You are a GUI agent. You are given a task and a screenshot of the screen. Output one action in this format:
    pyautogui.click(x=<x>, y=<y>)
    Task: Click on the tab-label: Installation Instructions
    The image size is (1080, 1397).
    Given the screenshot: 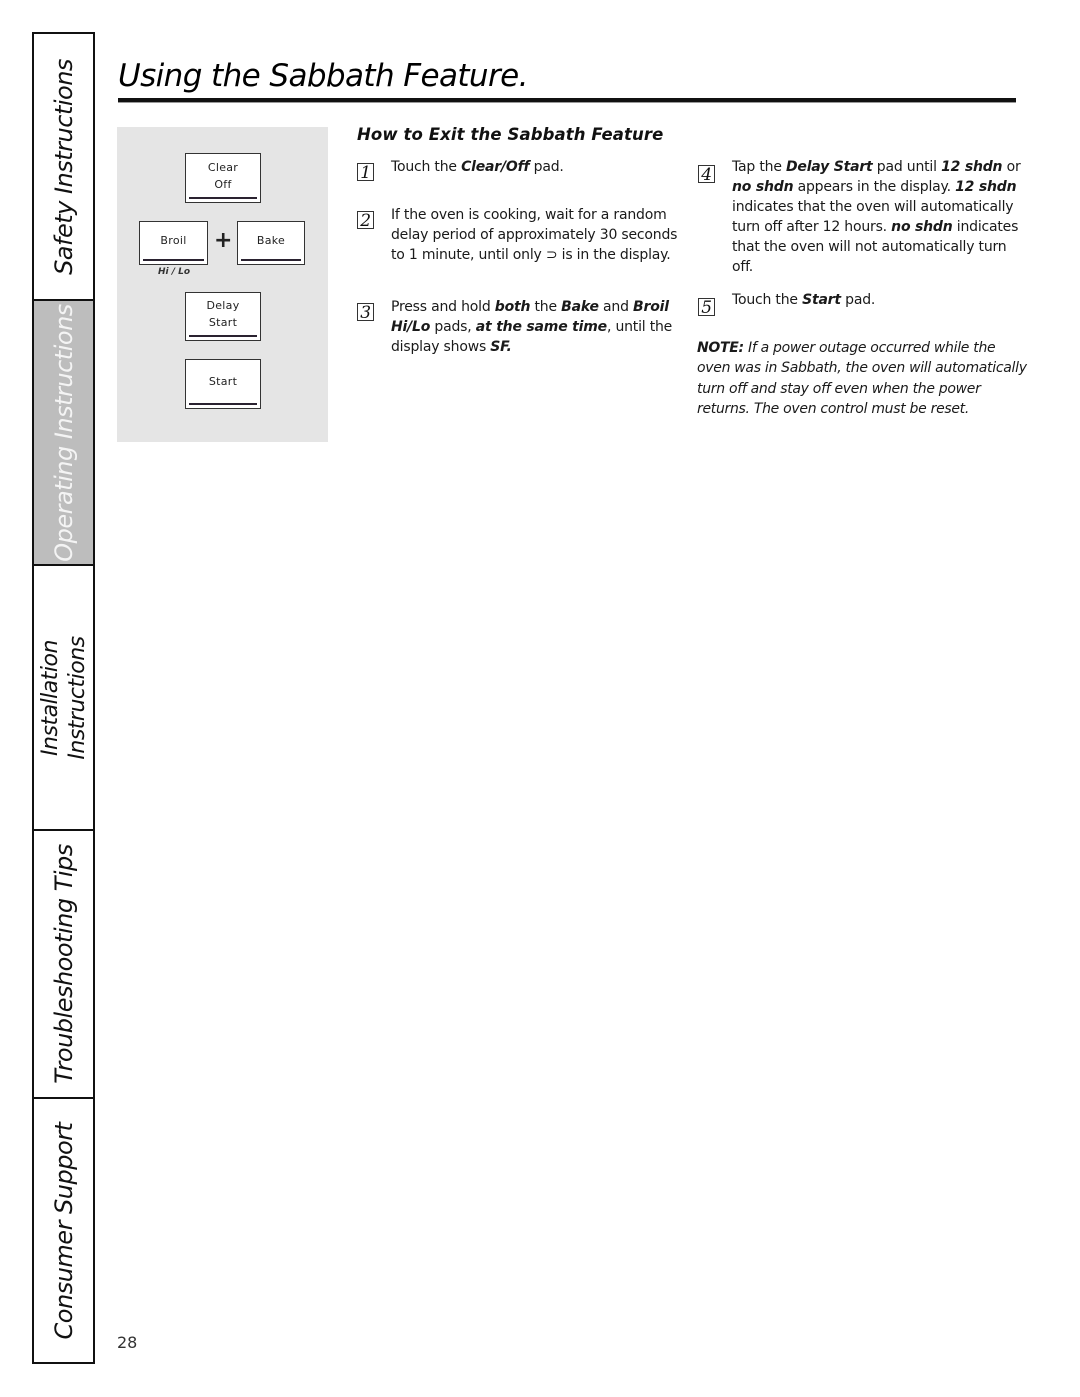 What is the action you would take?
    pyautogui.click(x=64, y=697)
    